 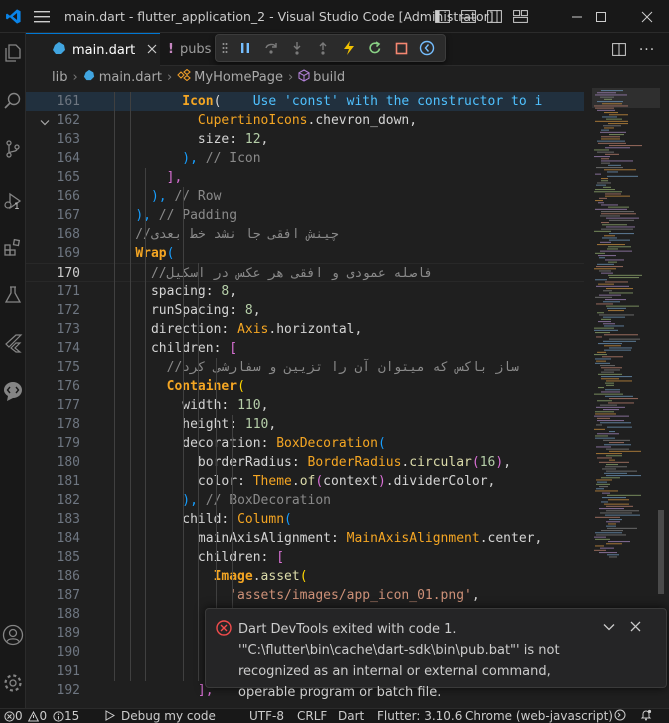 What do you see at coordinates (13, 295) in the screenshot?
I see `testing-icon` at bounding box center [13, 295].